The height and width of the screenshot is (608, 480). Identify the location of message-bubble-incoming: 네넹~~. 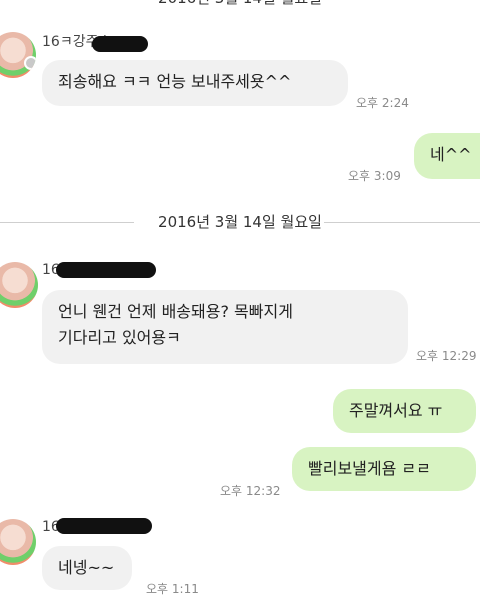
(87, 568).